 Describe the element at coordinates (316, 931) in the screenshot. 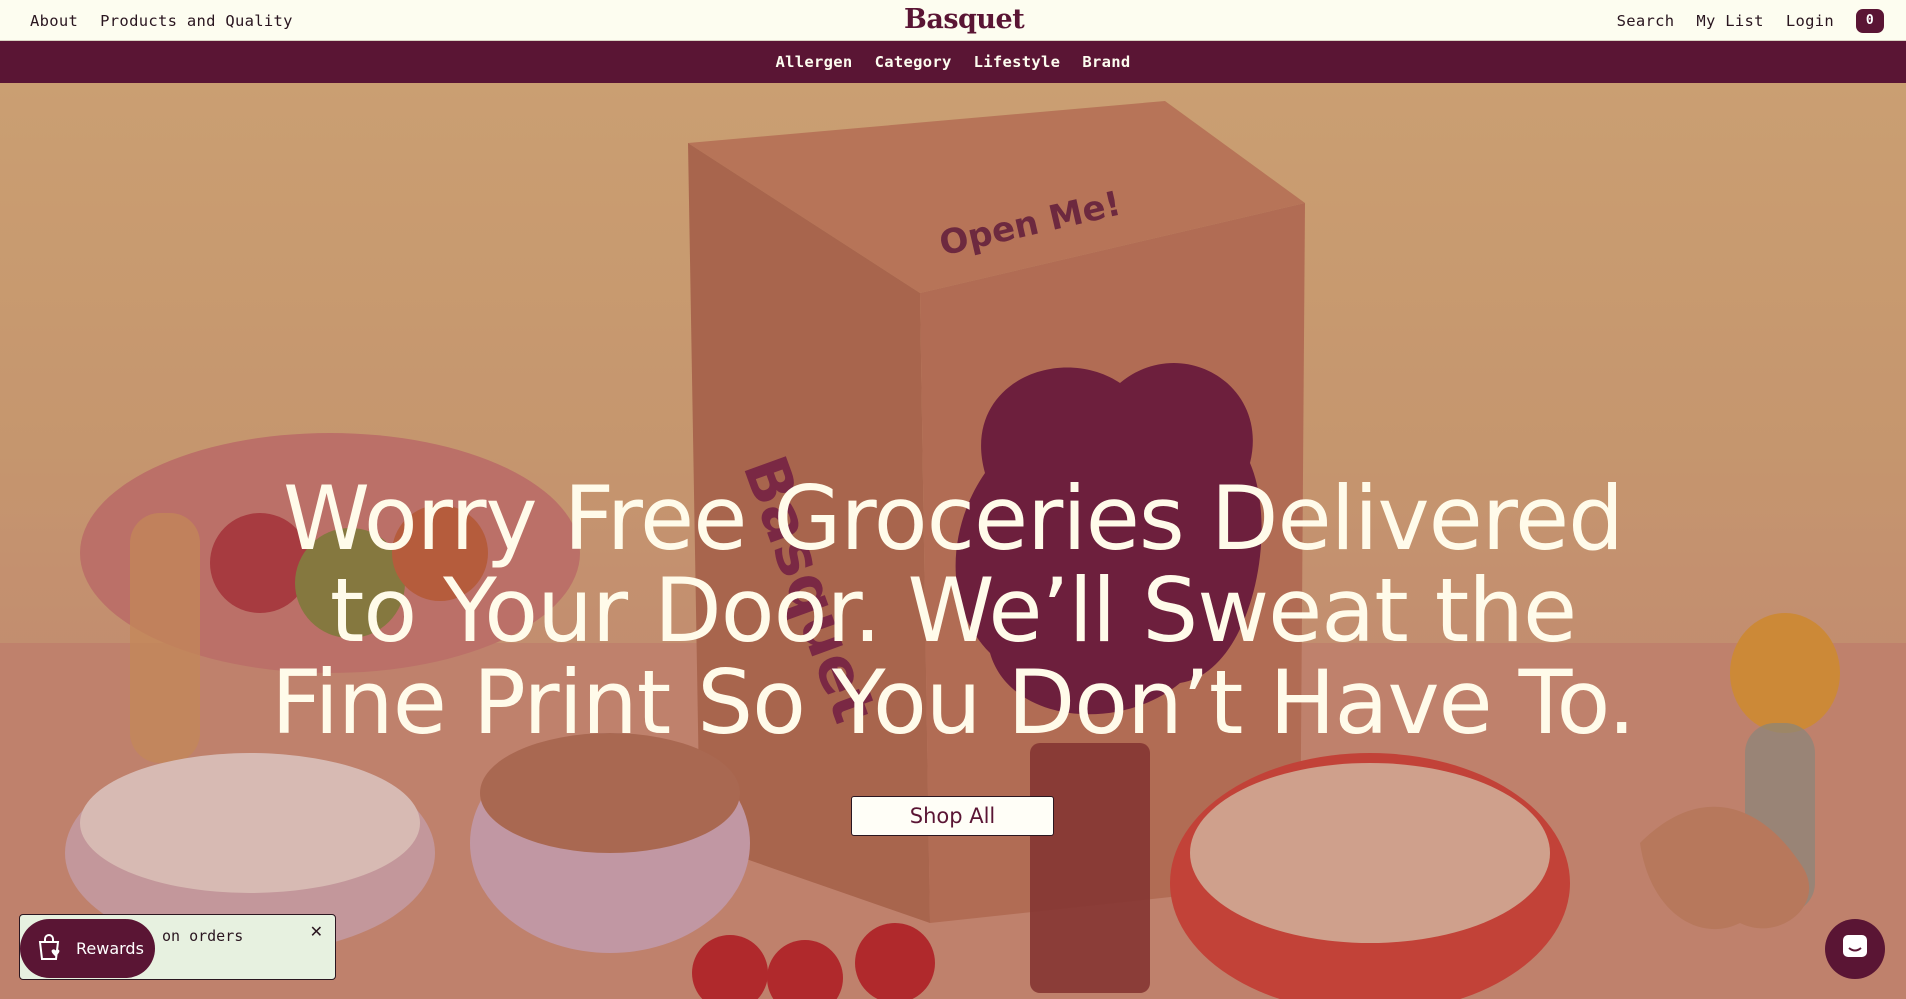

I see `close-icon: ✕` at that location.